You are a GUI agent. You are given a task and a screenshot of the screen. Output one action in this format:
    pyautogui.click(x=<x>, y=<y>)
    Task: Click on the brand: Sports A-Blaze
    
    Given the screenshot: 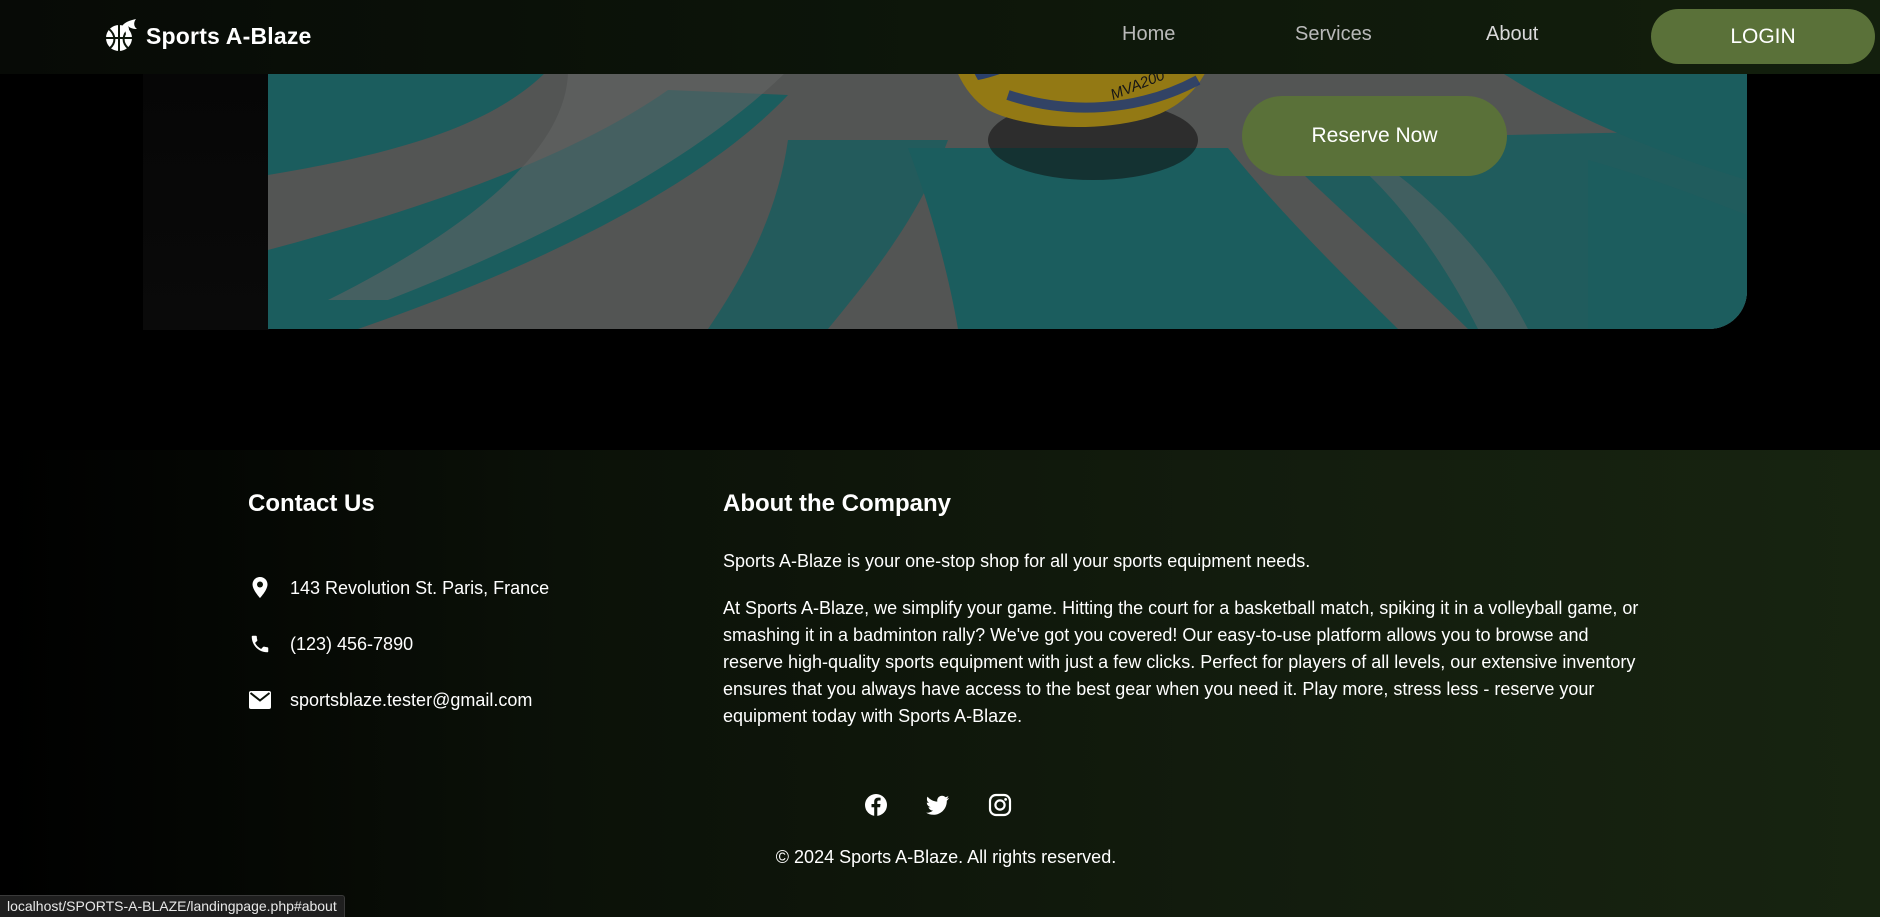 What is the action you would take?
    pyautogui.click(x=207, y=36)
    